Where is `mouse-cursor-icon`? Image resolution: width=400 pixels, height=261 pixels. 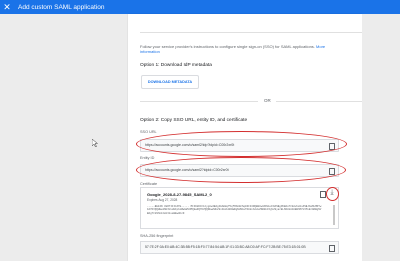
mouse-cursor-icon is located at coordinates (95, 143).